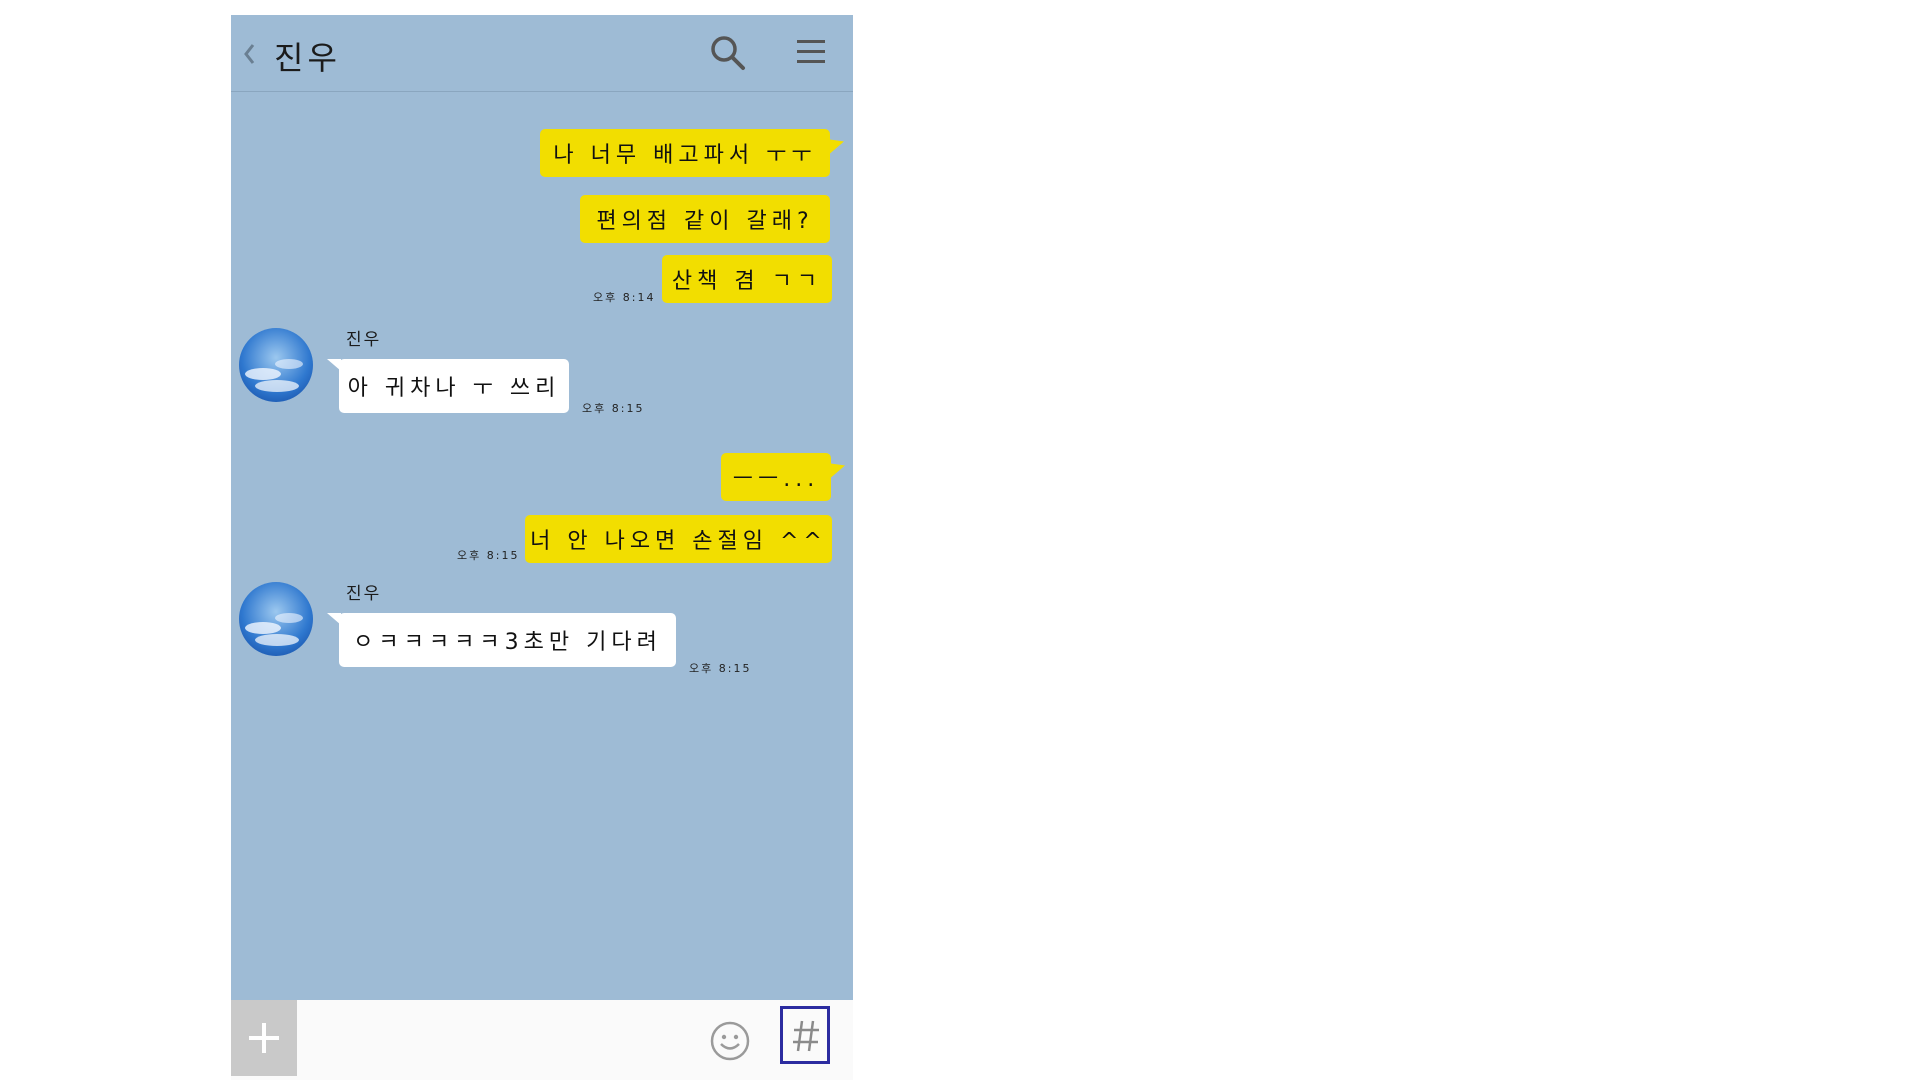 Image resolution: width=1920 pixels, height=1080 pixels. Describe the element at coordinates (730, 1041) in the screenshot. I see `smiley-icon` at that location.